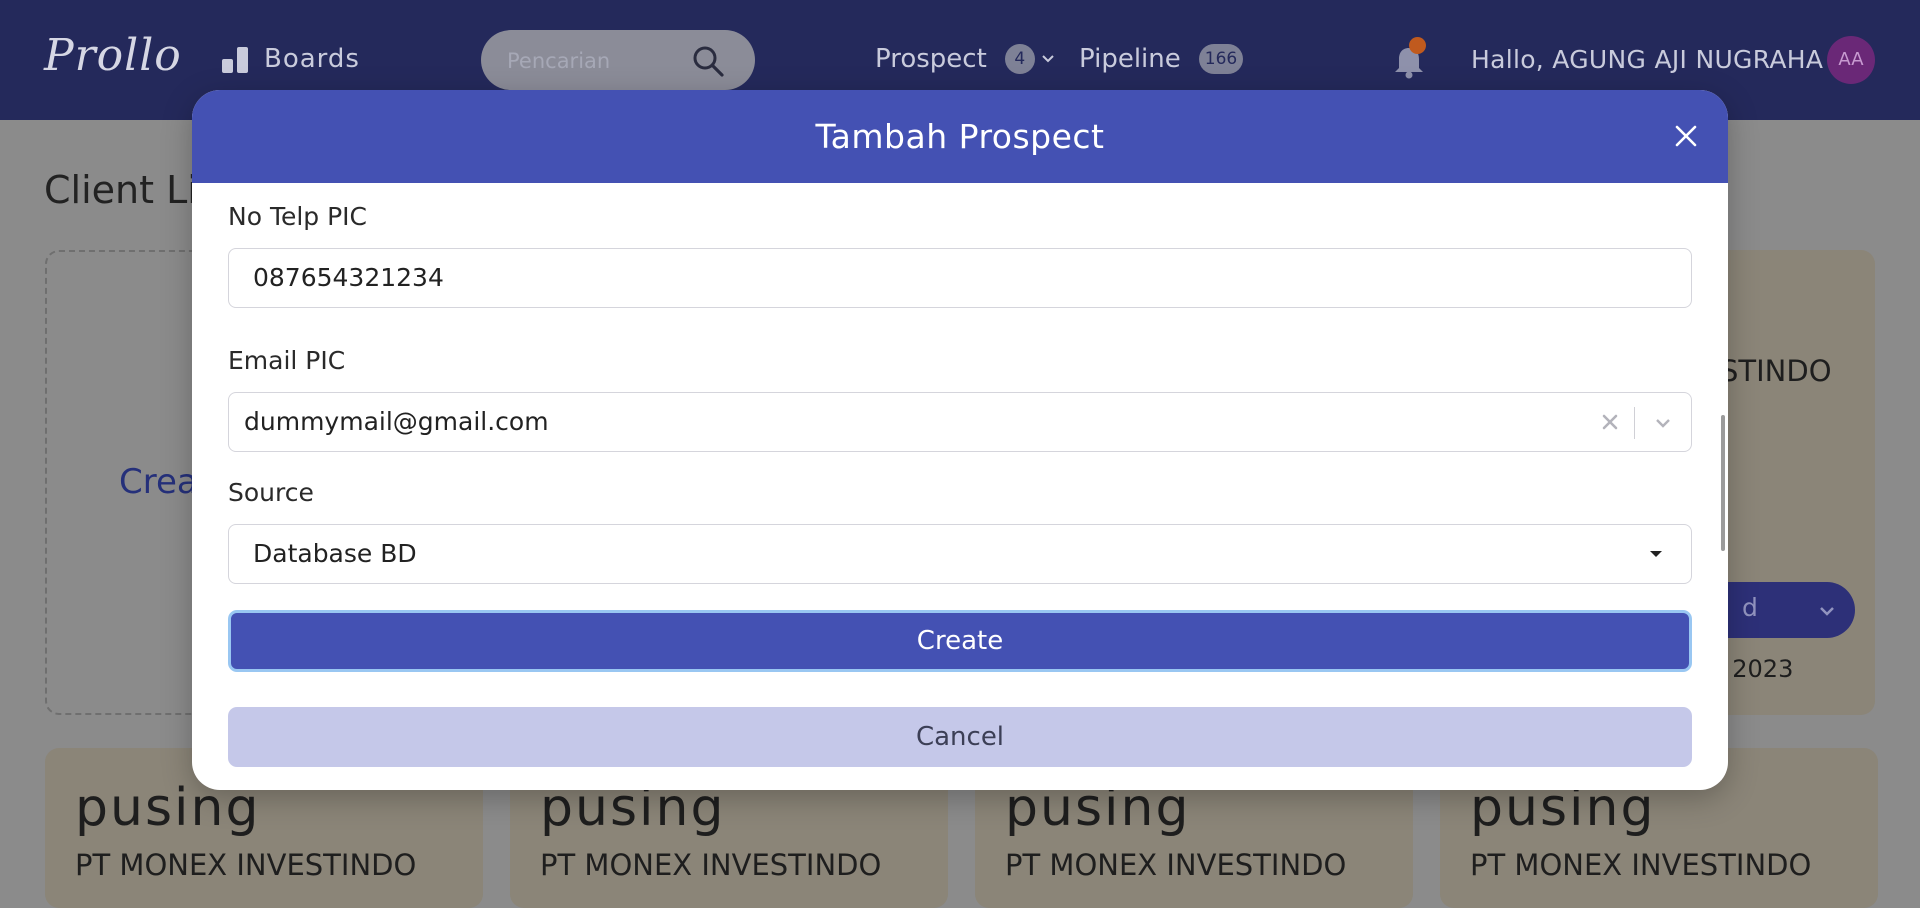 This screenshot has width=1920, height=908. I want to click on nav-pipeline: Pipeline 166, so click(1161, 59).